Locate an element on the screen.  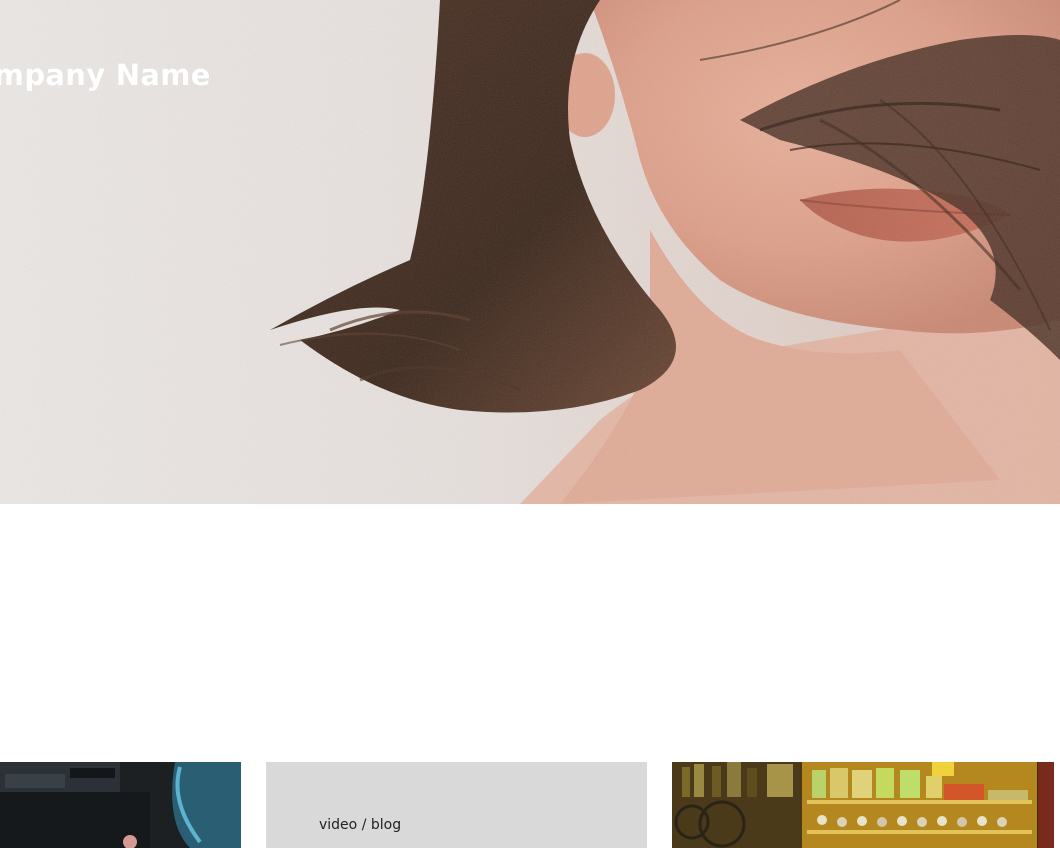
portfolio-tile-camera is located at coordinates (120, 805).